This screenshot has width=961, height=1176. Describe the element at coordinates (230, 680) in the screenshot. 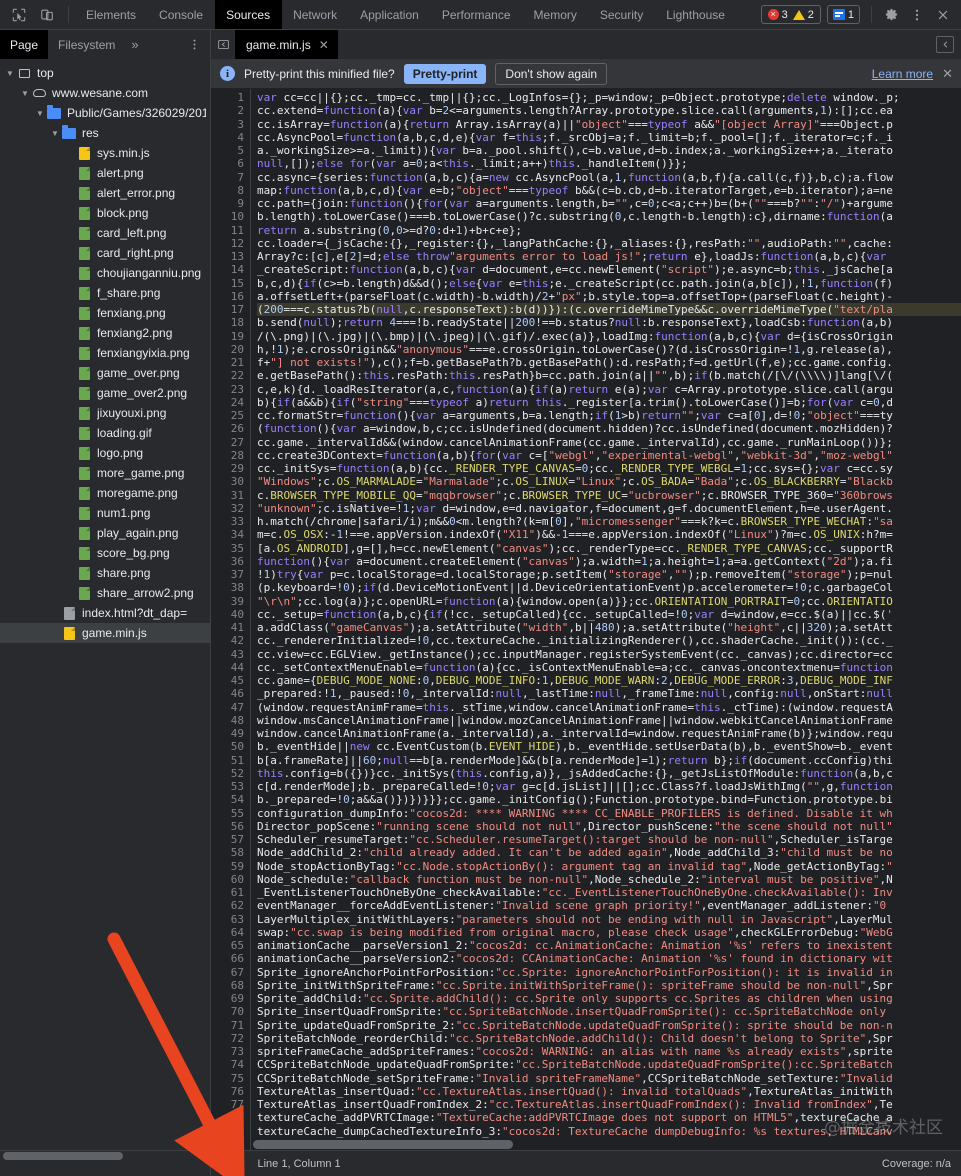

I see `line-number: 45` at that location.